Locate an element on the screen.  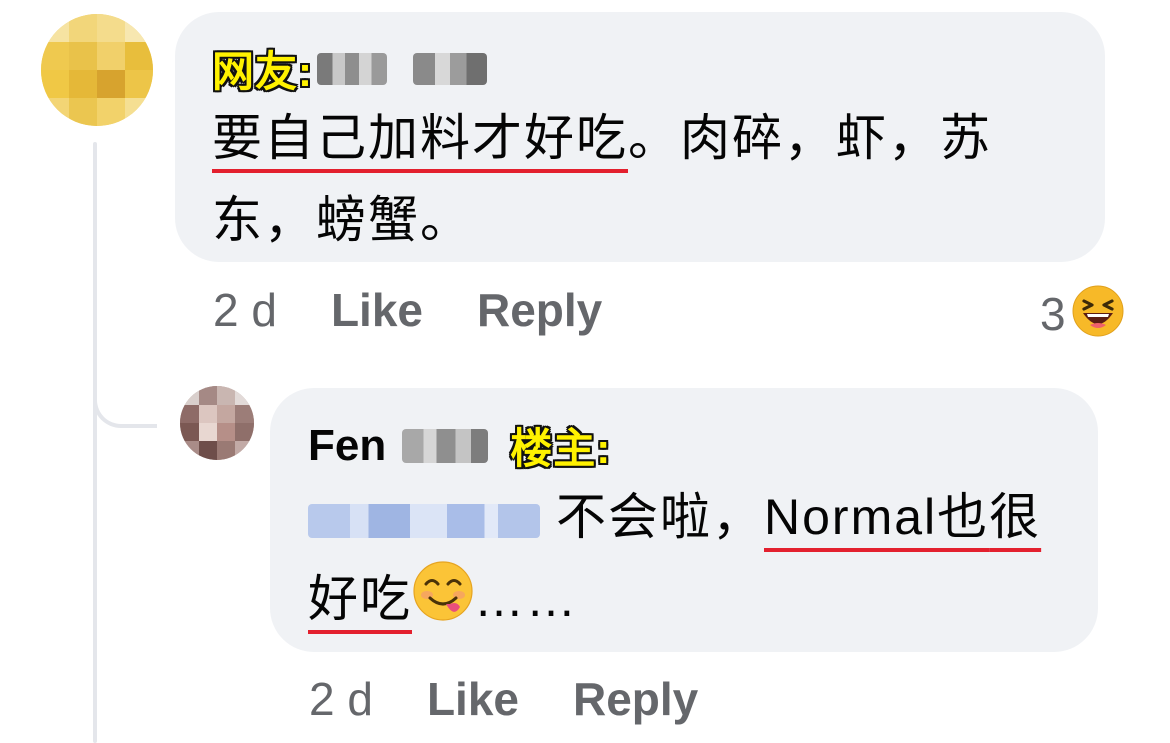
reply-connector is located at coordinates (125, 384).